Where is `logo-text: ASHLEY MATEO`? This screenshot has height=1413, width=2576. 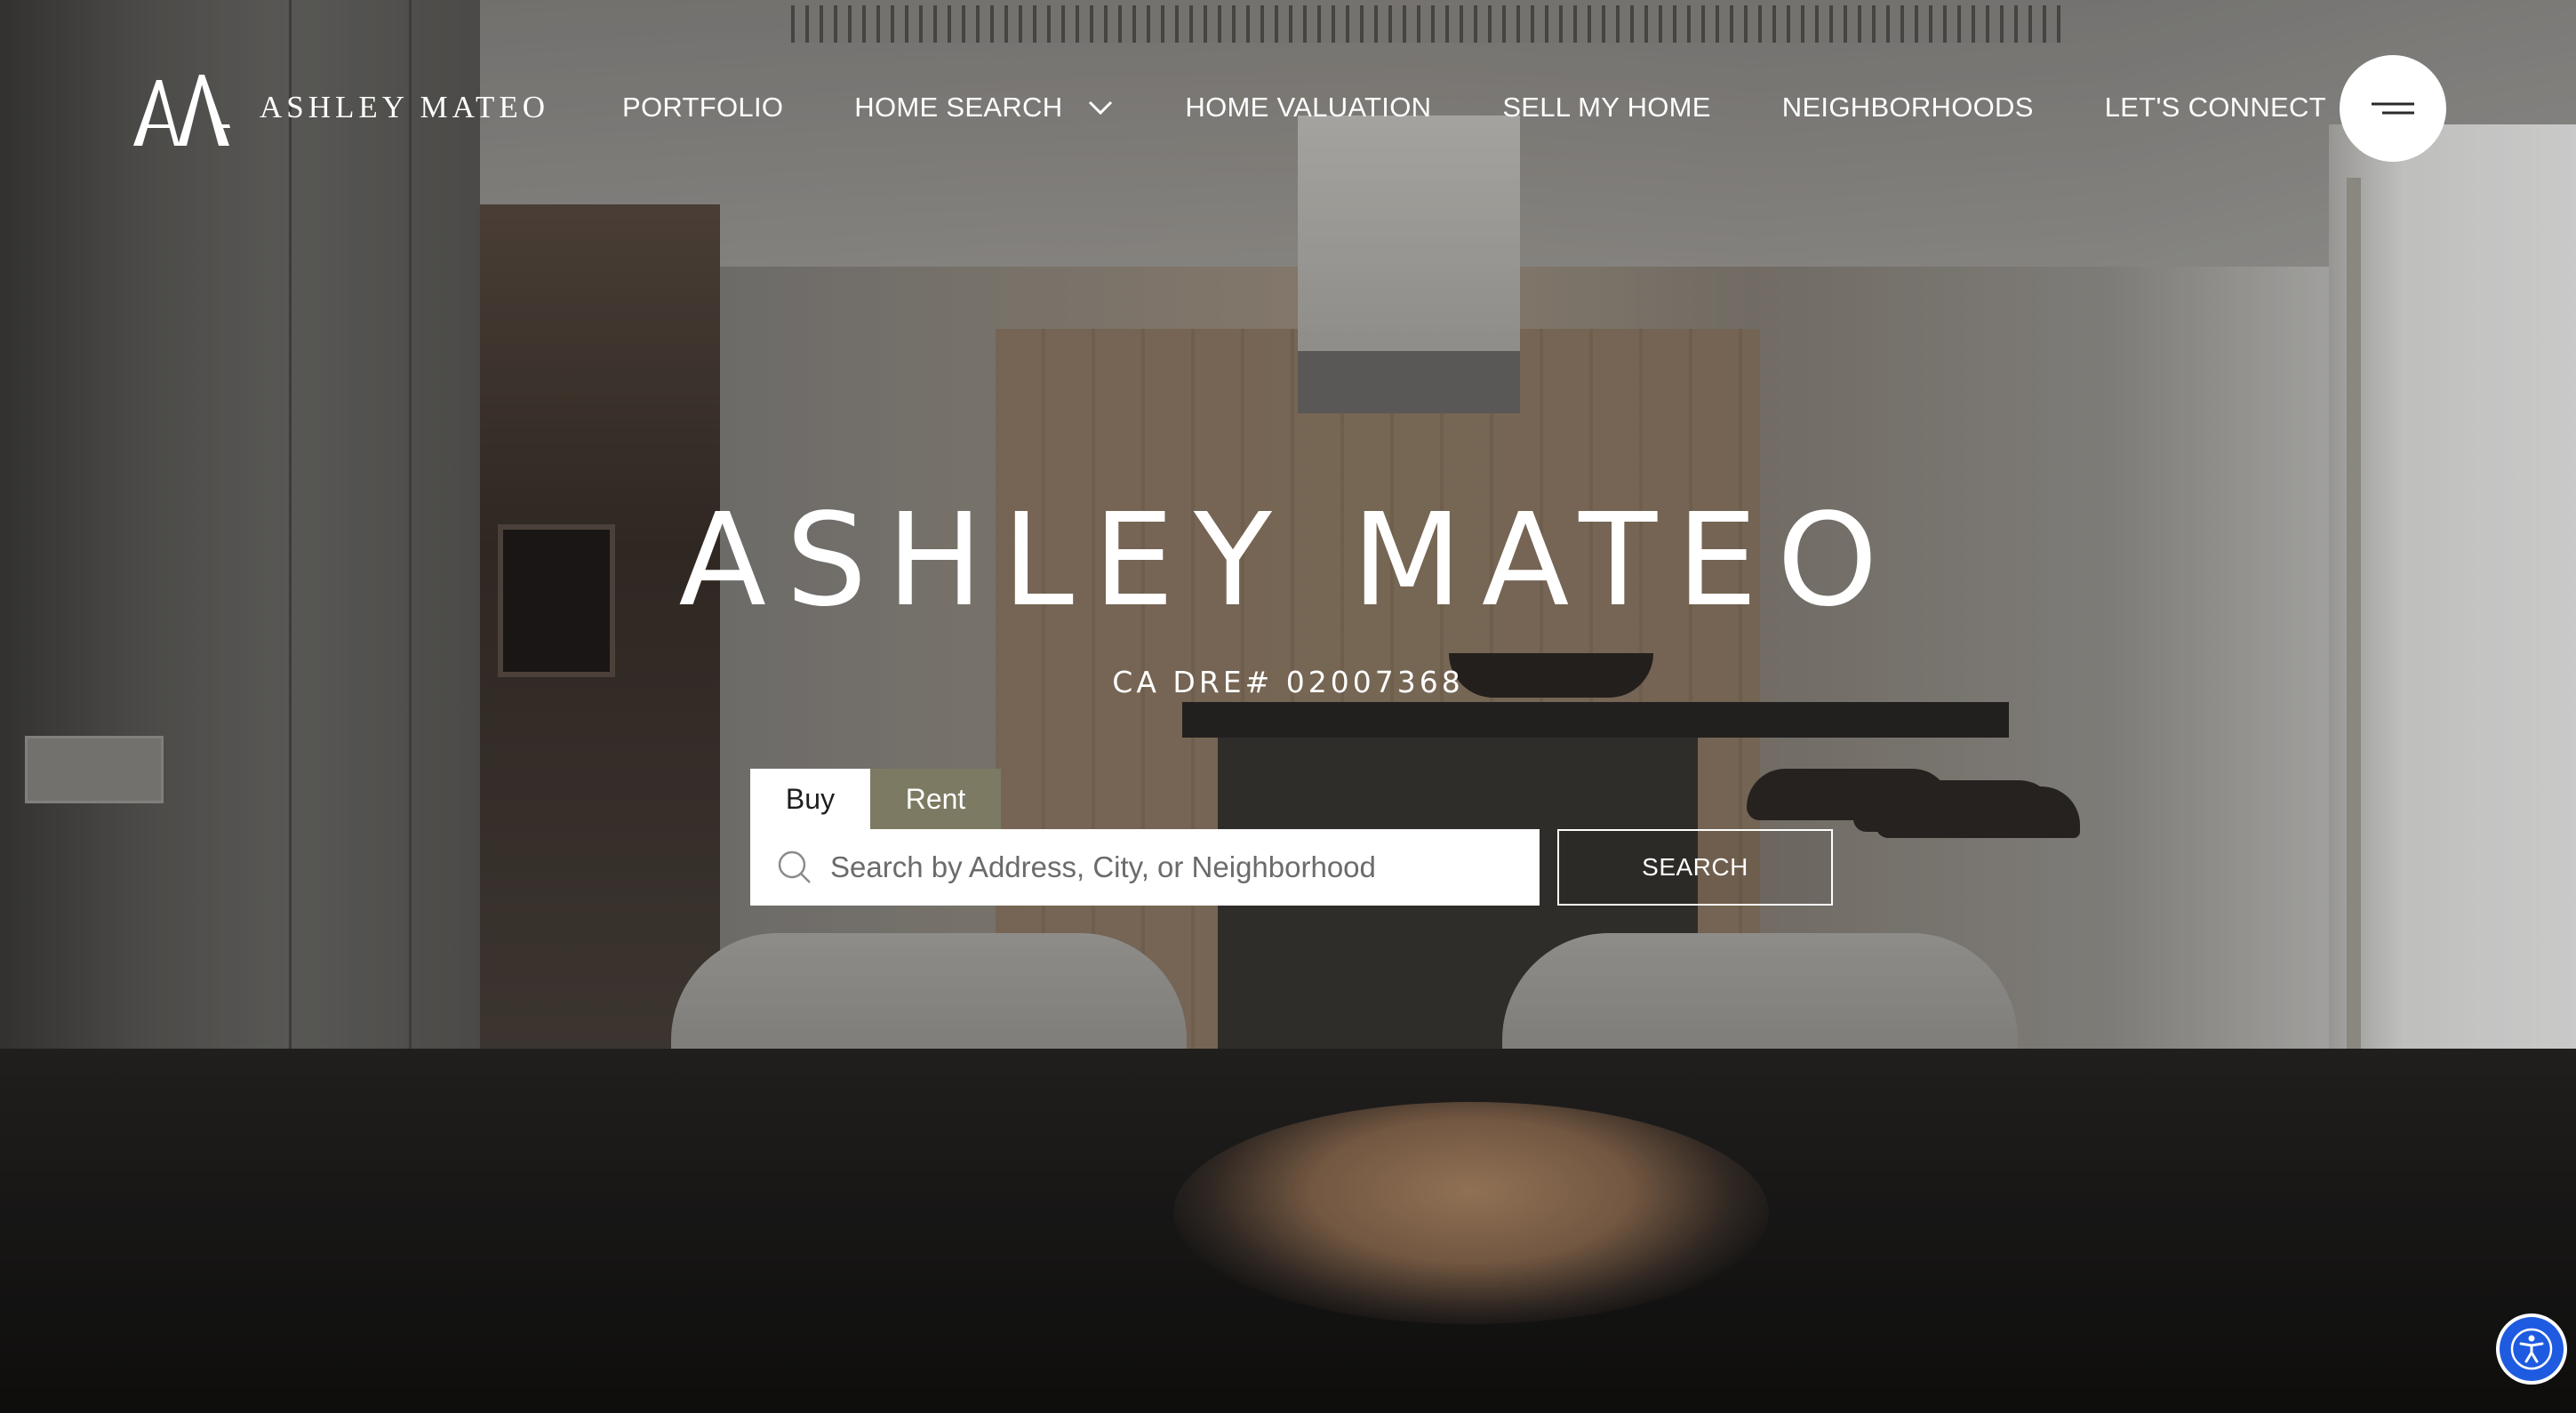
logo-text: ASHLEY MATEO is located at coordinates (405, 107).